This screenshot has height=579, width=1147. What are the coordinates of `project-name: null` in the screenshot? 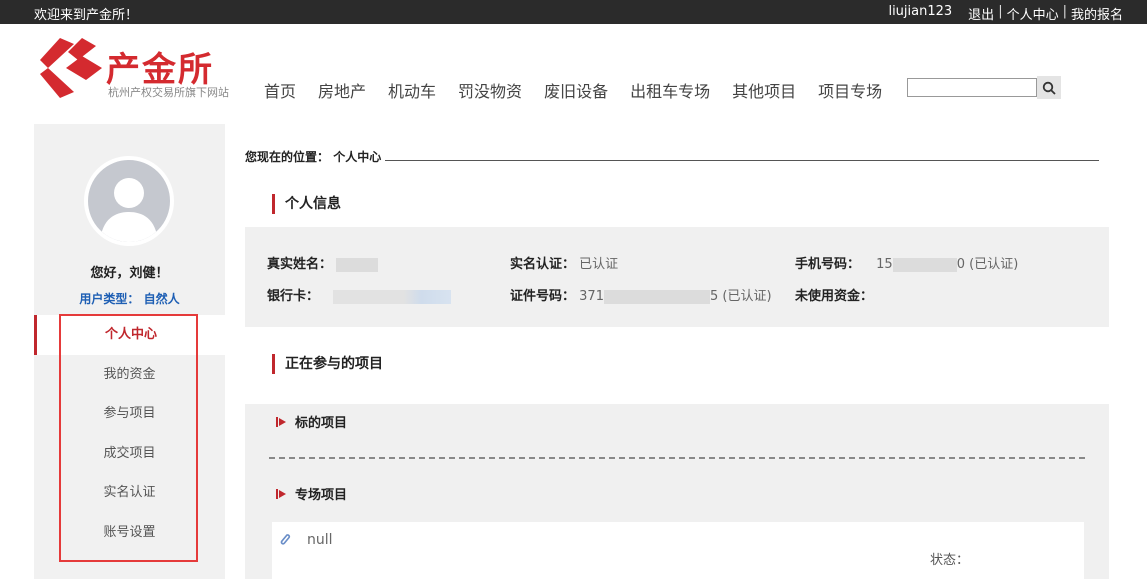 It's located at (320, 540).